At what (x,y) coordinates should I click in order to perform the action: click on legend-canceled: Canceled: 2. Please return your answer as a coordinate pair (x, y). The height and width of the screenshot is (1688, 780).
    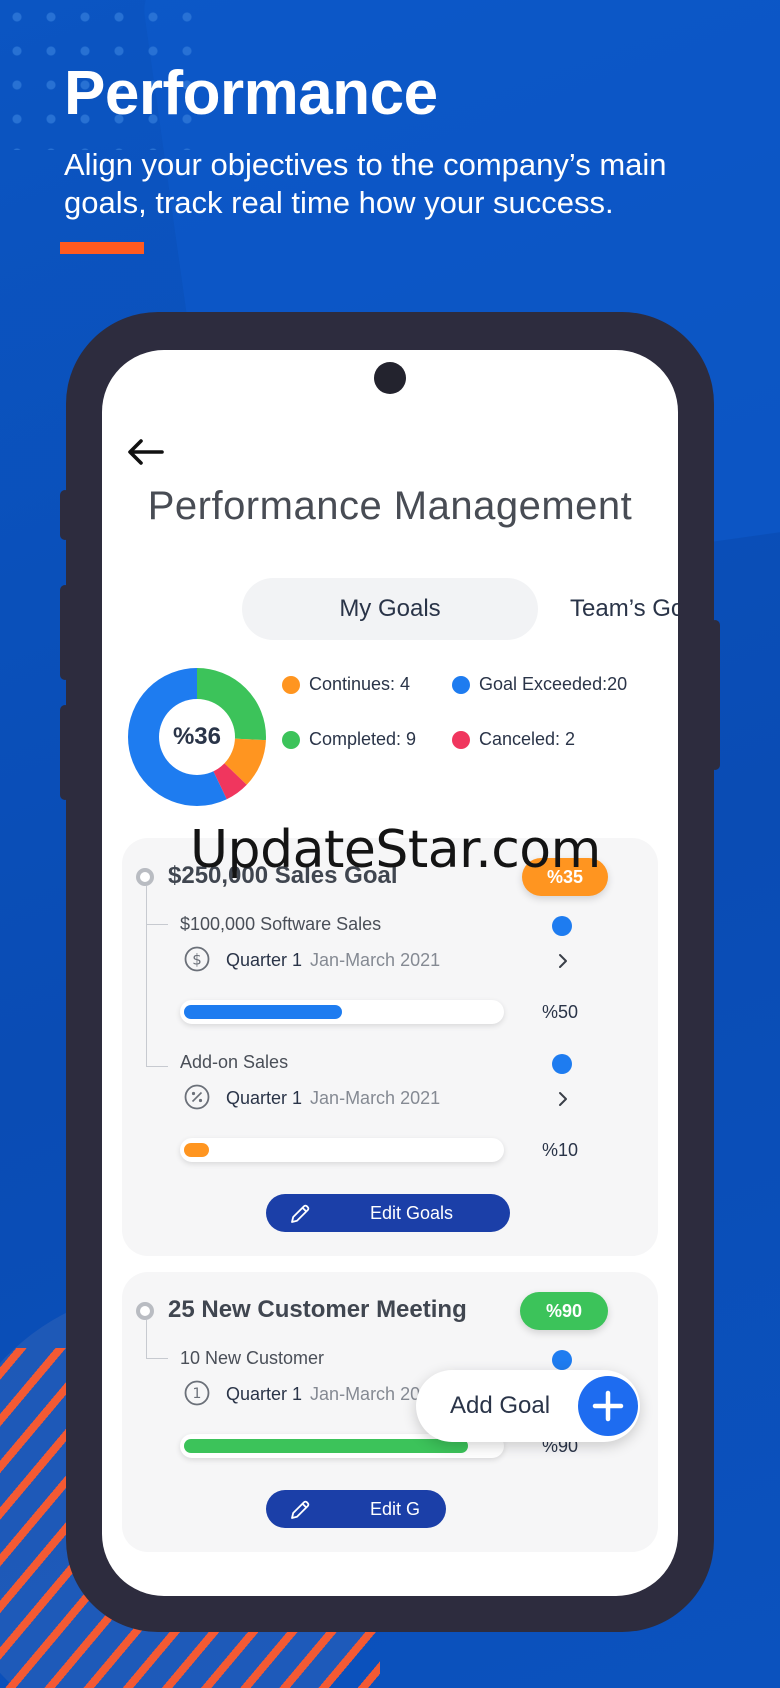
    Looking at the image, I should click on (513, 739).